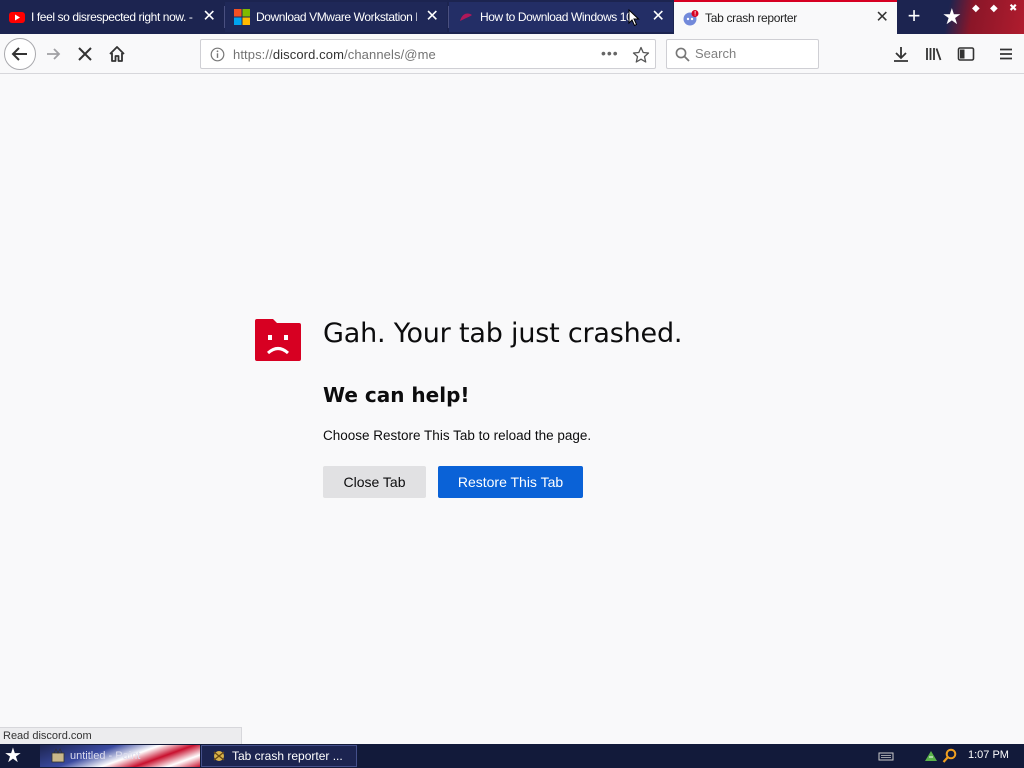 This screenshot has height=768, width=1024. I want to click on stop-icon, so click(85, 54).